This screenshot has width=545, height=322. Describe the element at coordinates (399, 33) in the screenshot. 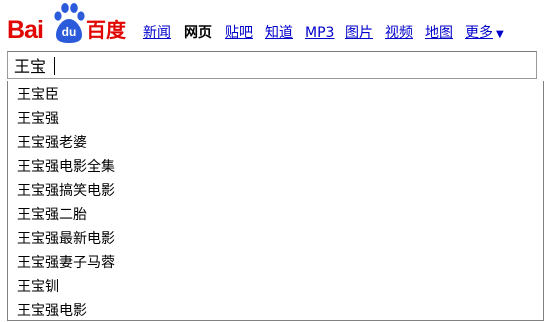

I see `nav-item-video: 视频` at that location.